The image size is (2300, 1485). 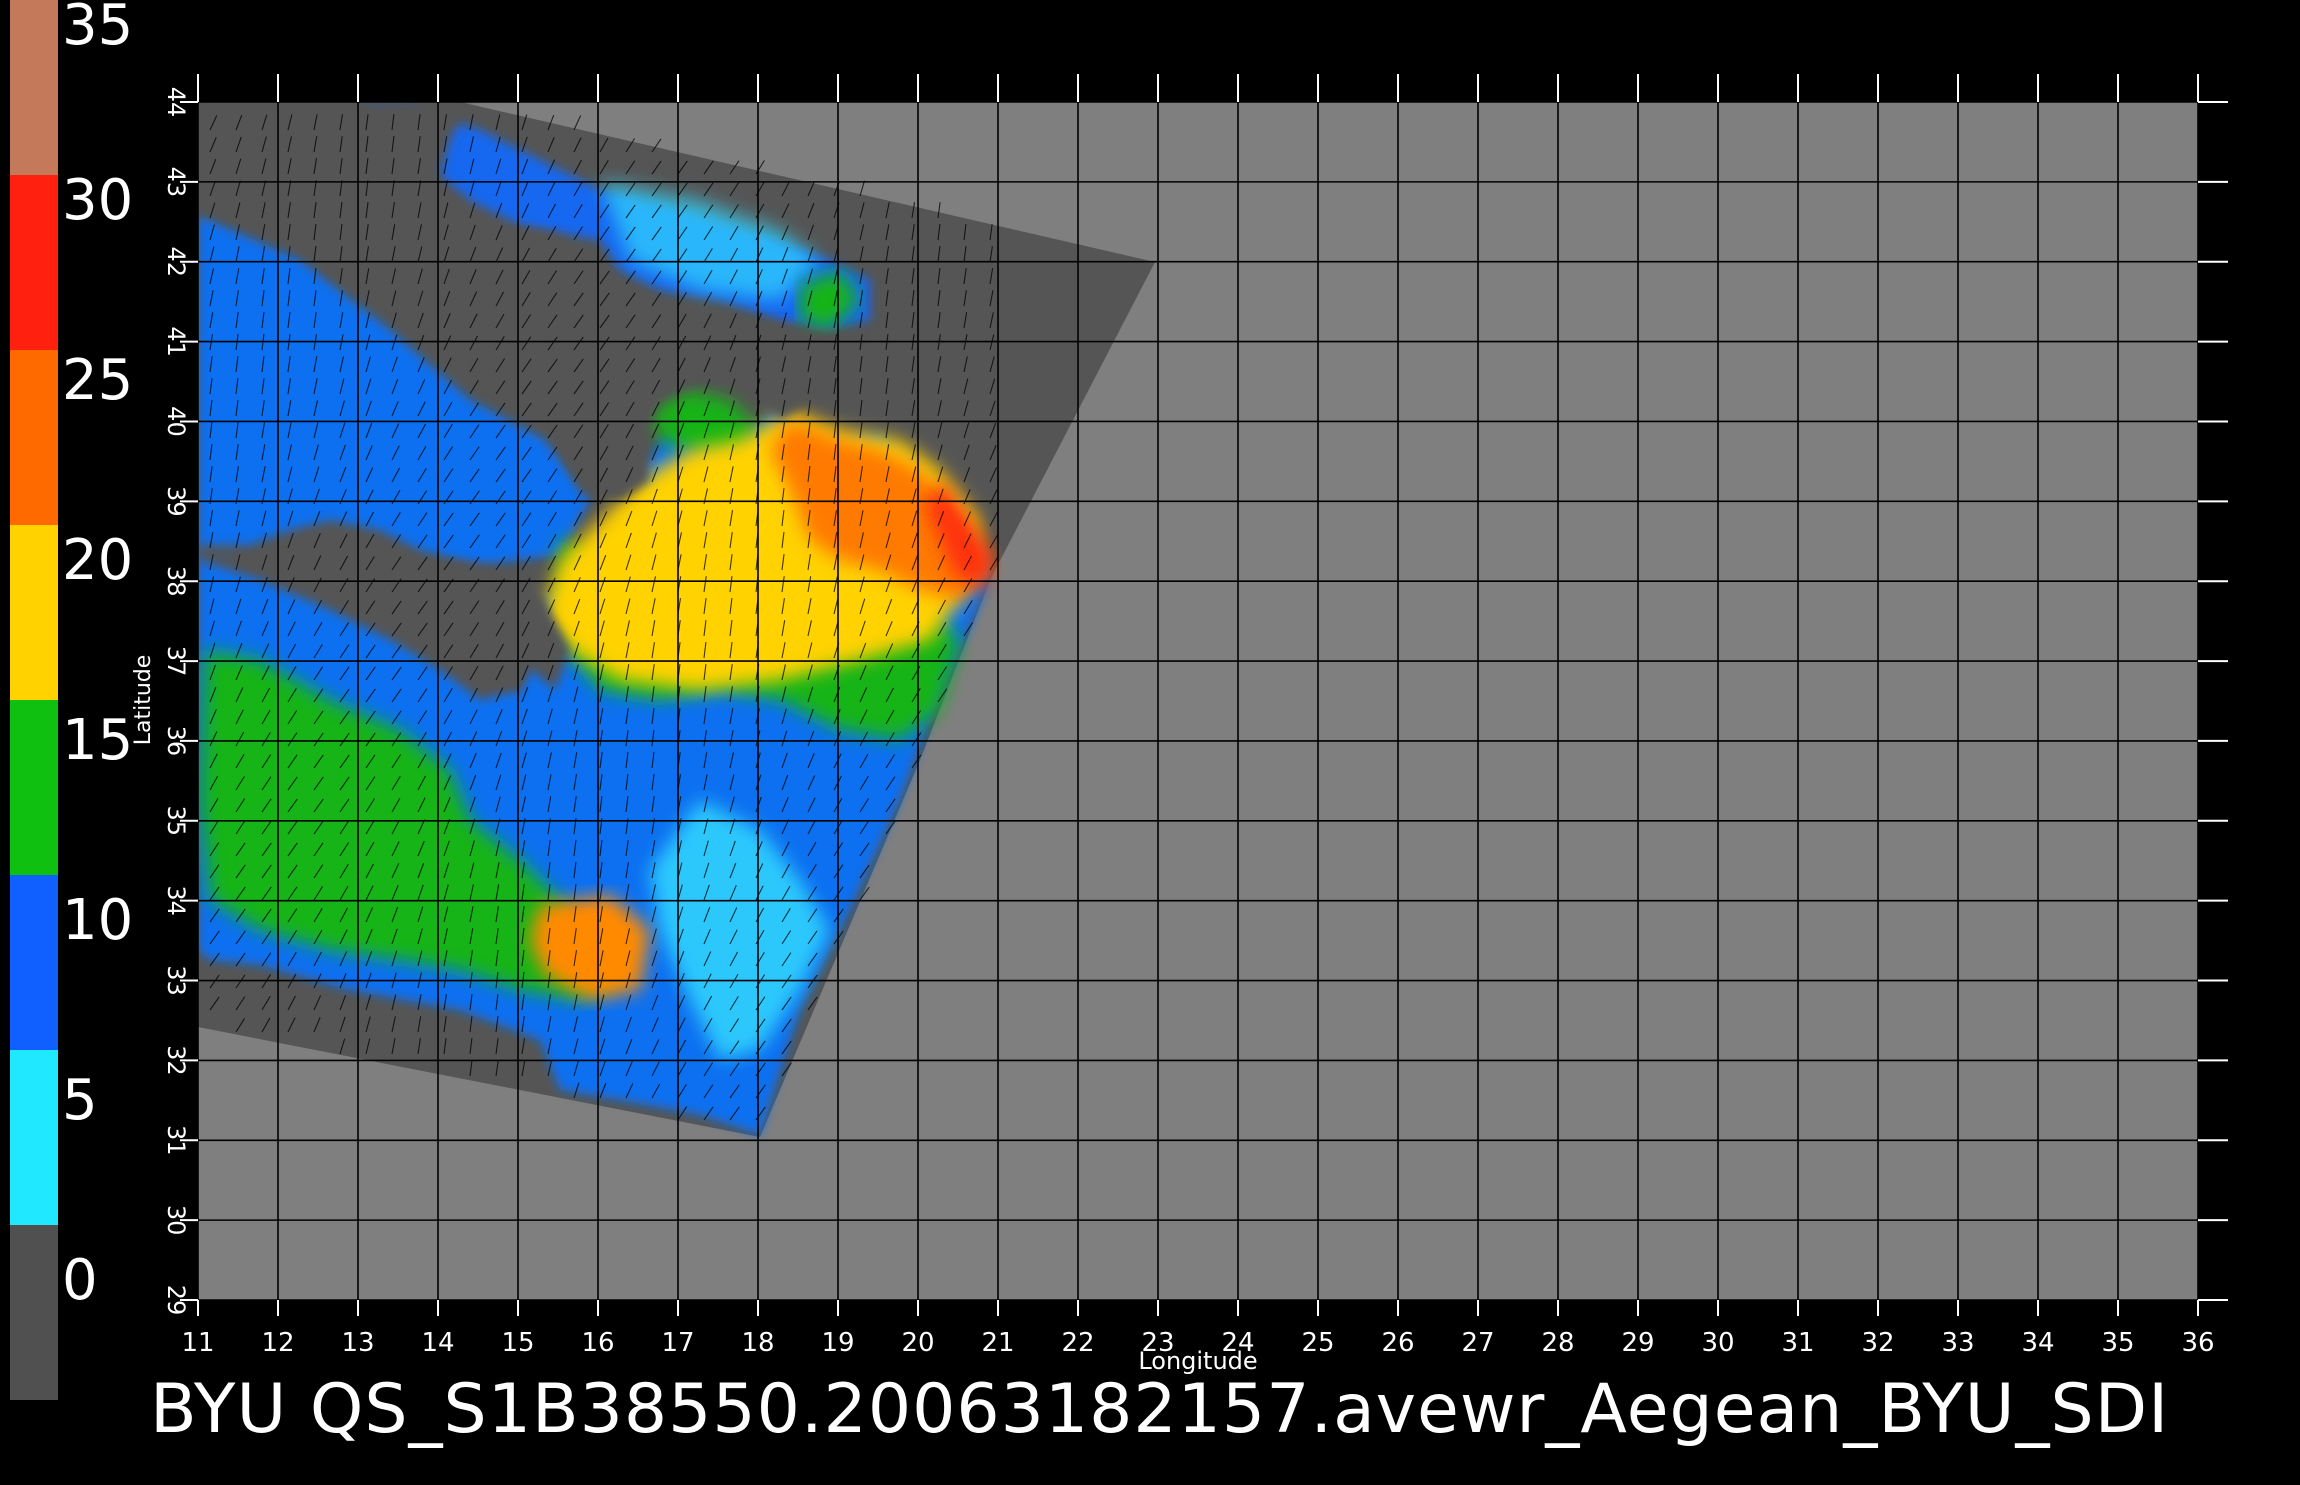 What do you see at coordinates (1877, 1343) in the screenshot?
I see `lon-tick-label: 32` at bounding box center [1877, 1343].